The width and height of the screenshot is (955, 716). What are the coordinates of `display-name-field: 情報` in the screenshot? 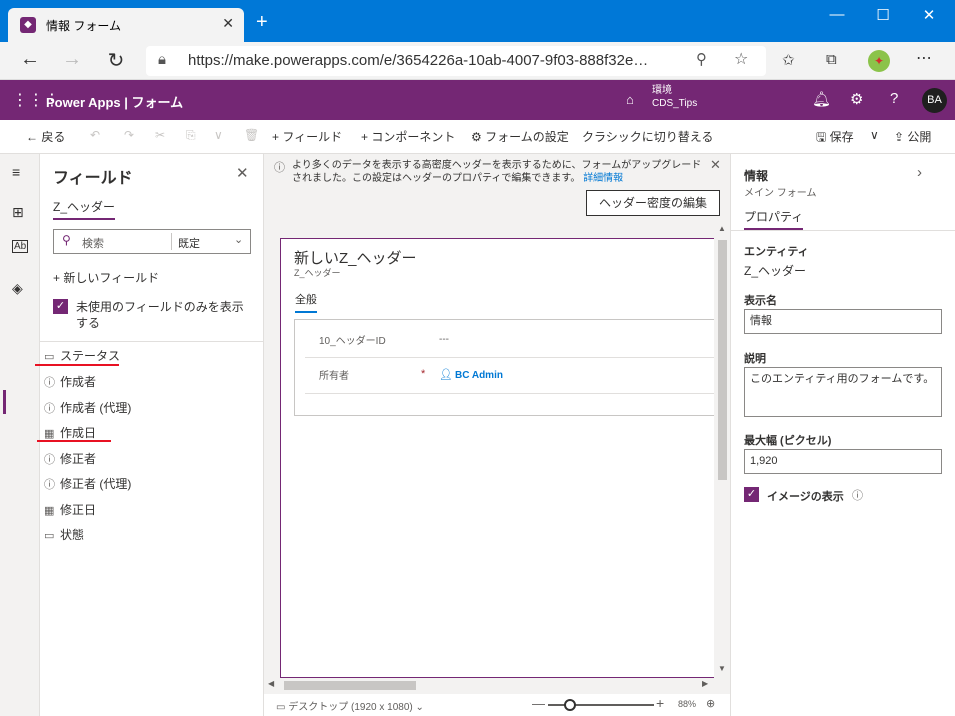 It's located at (843, 321).